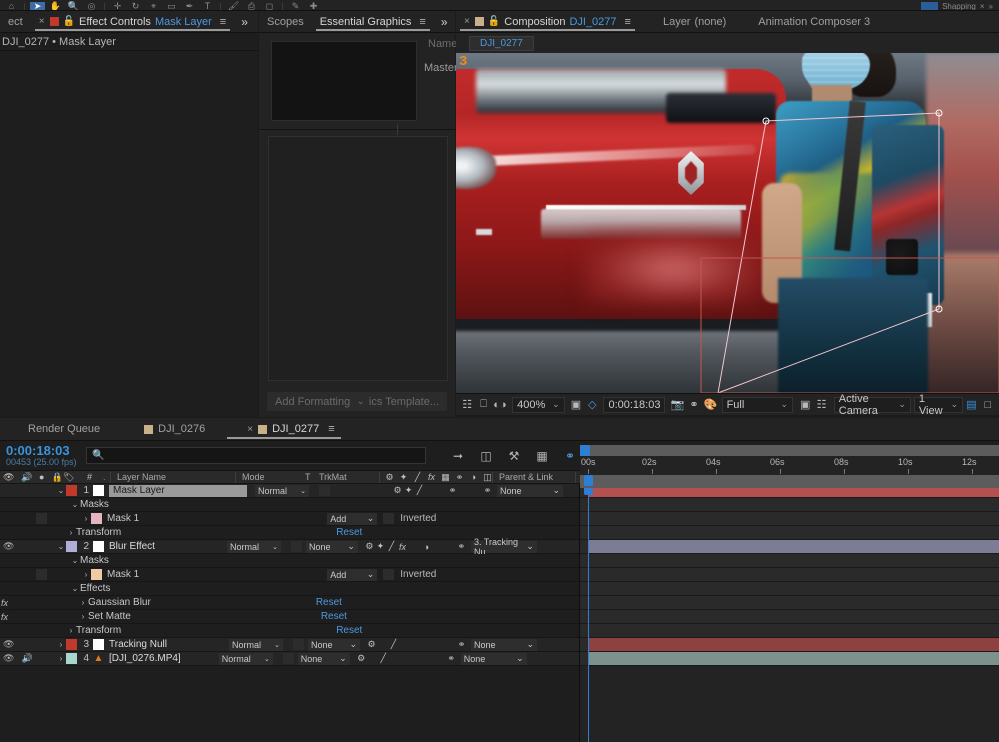 The height and width of the screenshot is (742, 999). Describe the element at coordinates (173, 477) in the screenshot. I see `column-layer-name: Layer Name` at that location.